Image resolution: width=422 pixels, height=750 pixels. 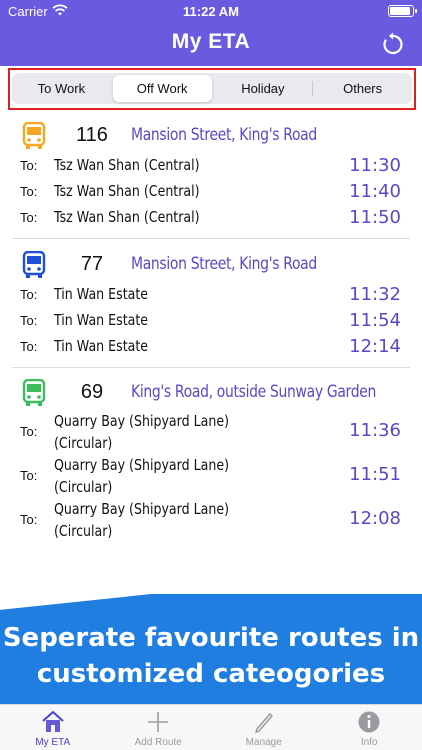 I want to click on eta-time: 11:51, so click(x=375, y=474).